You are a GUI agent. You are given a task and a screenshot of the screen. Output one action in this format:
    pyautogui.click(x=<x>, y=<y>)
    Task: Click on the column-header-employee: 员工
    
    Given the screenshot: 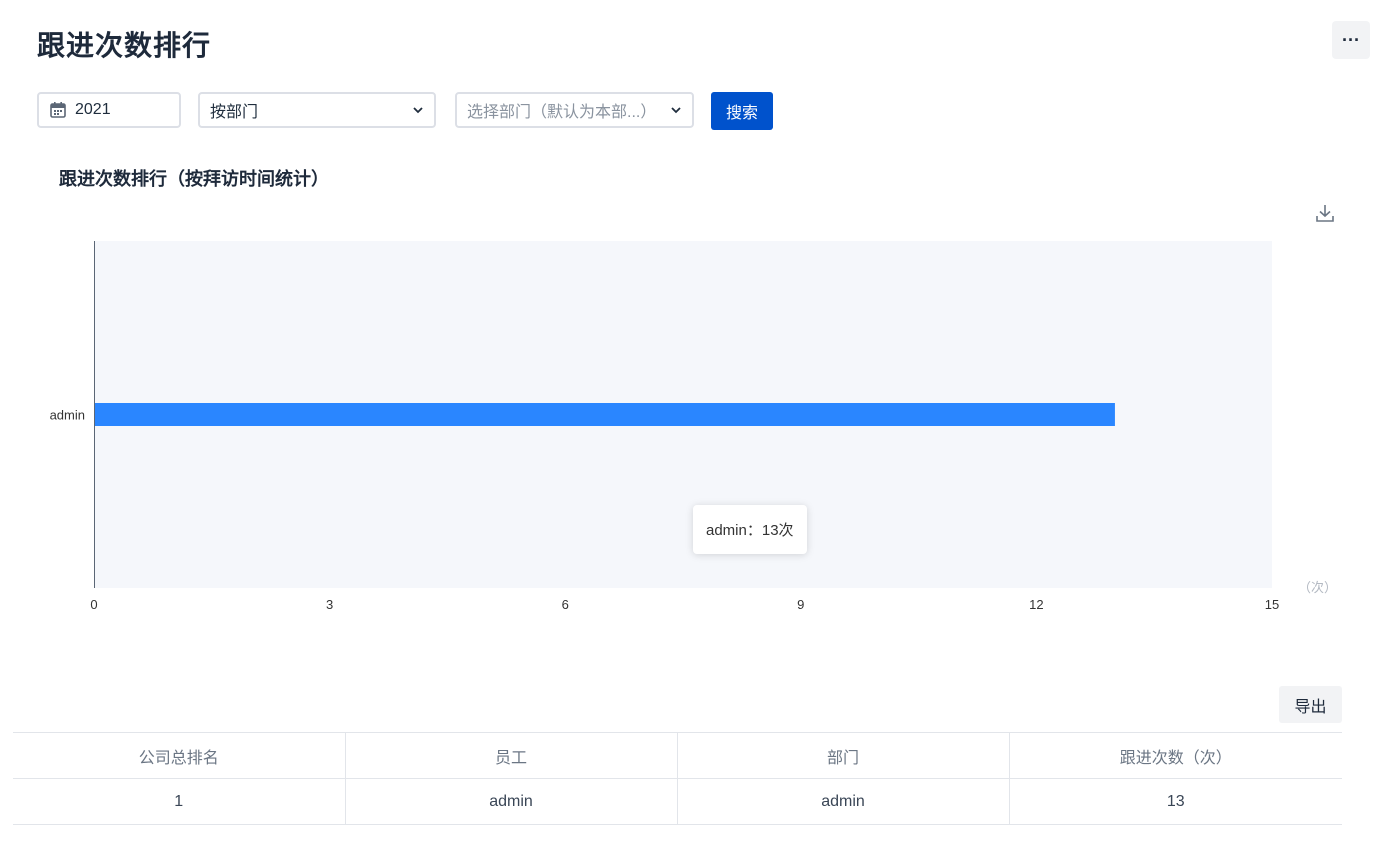 What is the action you would take?
    pyautogui.click(x=511, y=755)
    